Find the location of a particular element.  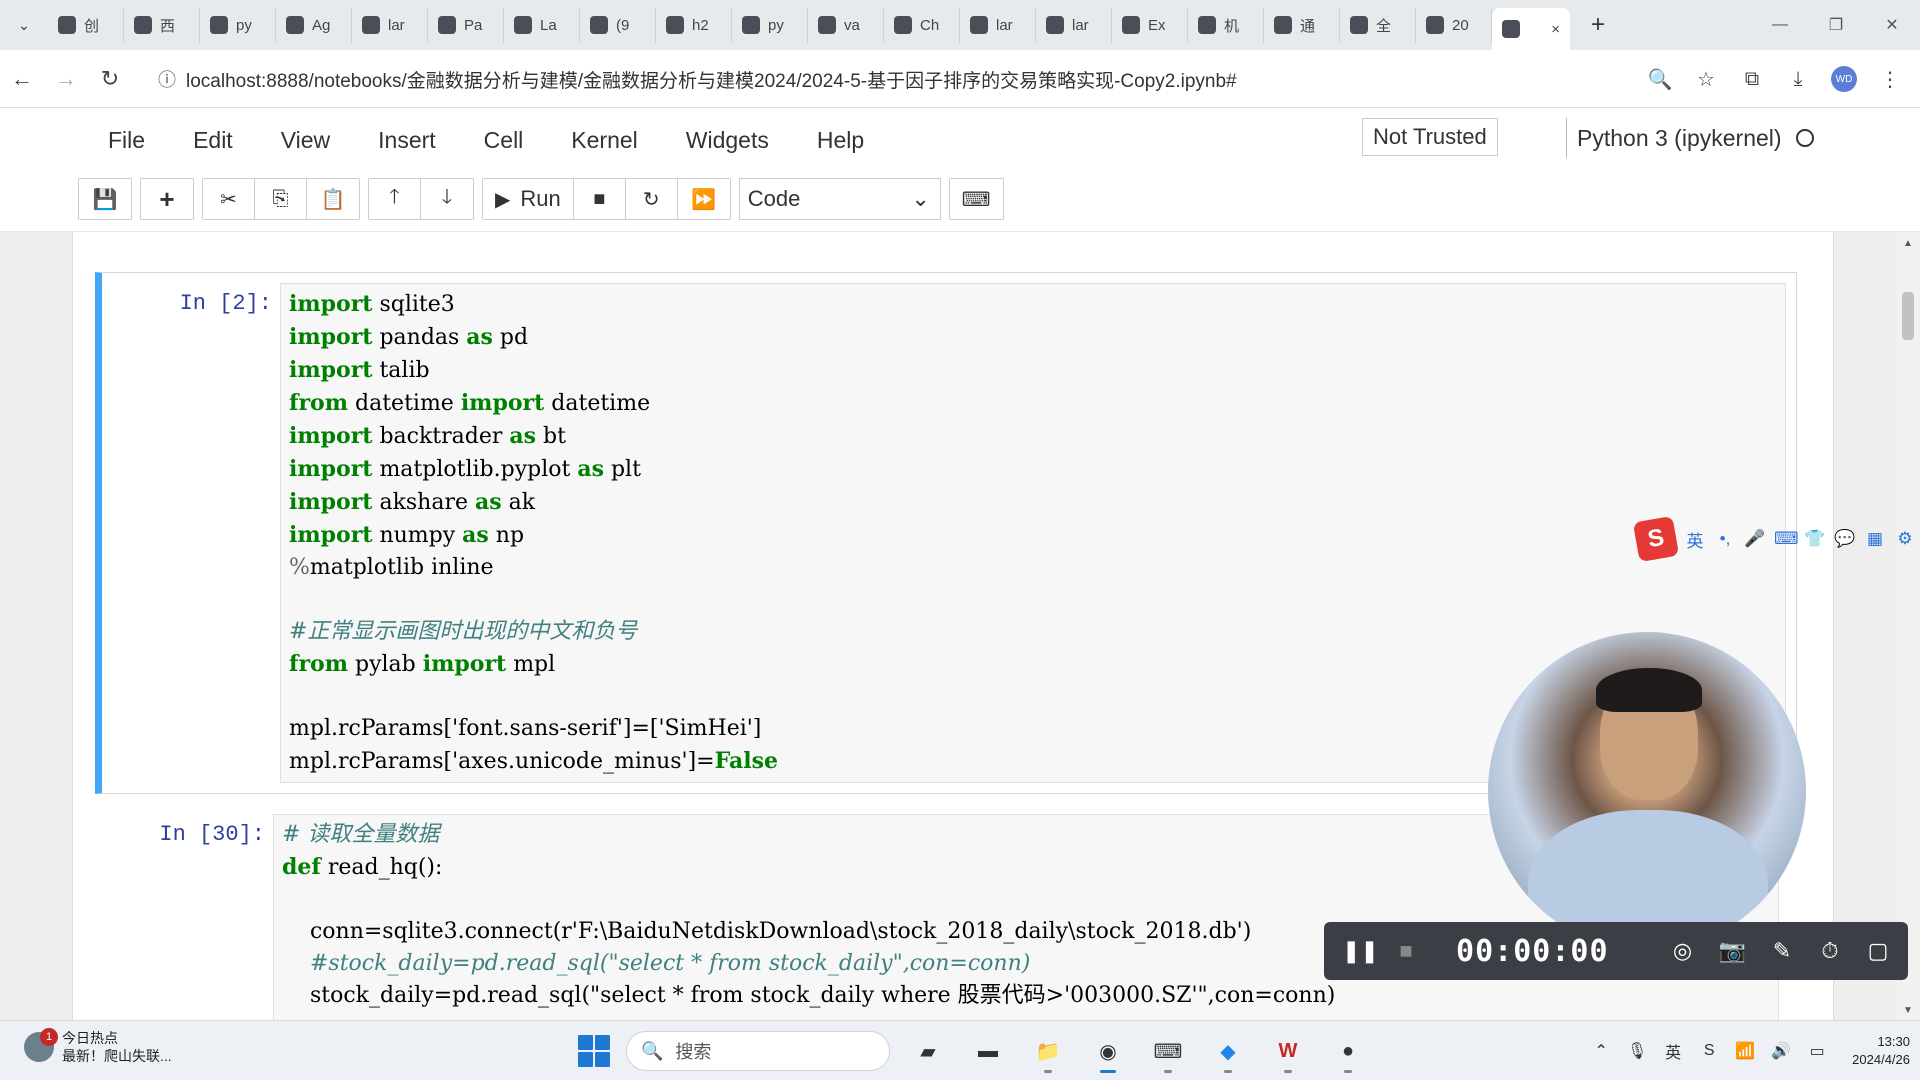

ime-toolbox-icon: ▦ is located at coordinates (1875, 539).